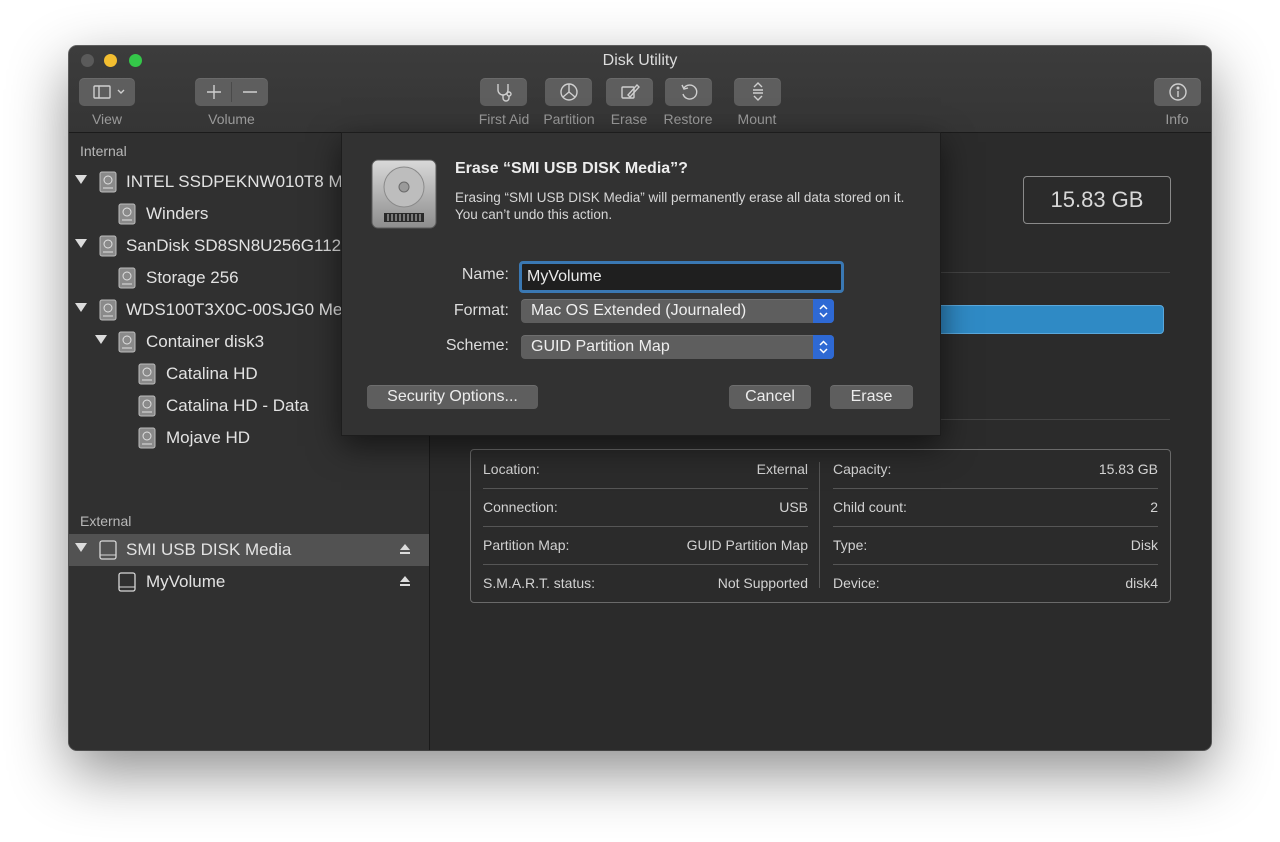  What do you see at coordinates (127, 582) in the screenshot?
I see `external-volume-icon` at bounding box center [127, 582].